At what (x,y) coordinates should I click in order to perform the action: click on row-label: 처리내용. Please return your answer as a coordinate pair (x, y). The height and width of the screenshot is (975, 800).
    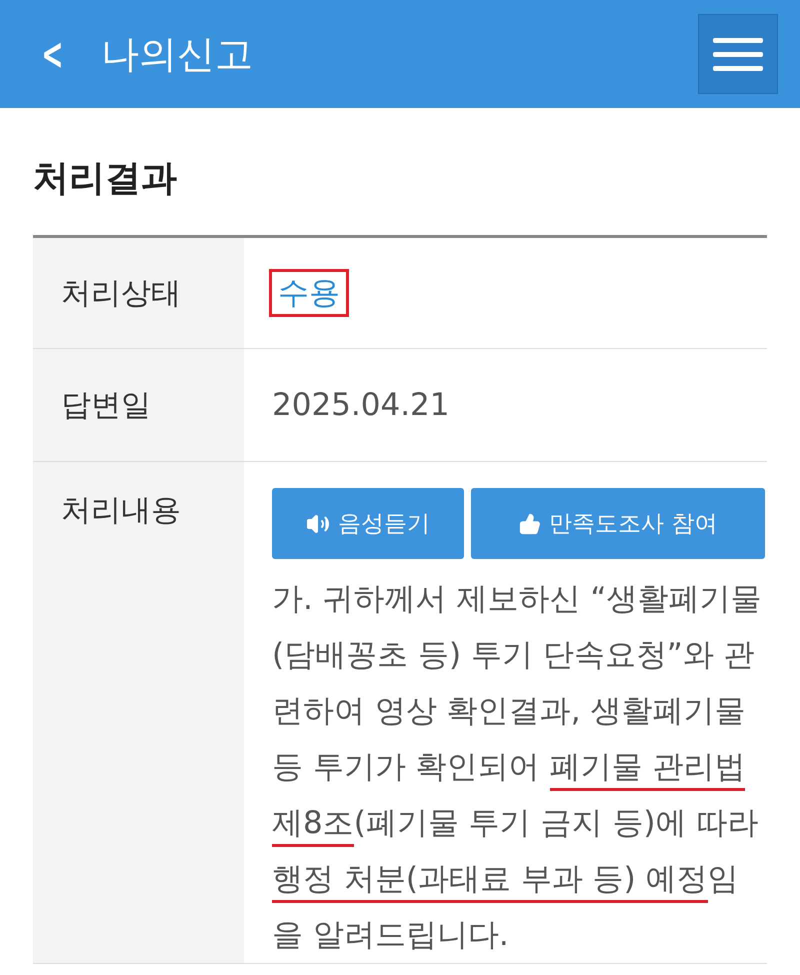
    Looking at the image, I should click on (138, 712).